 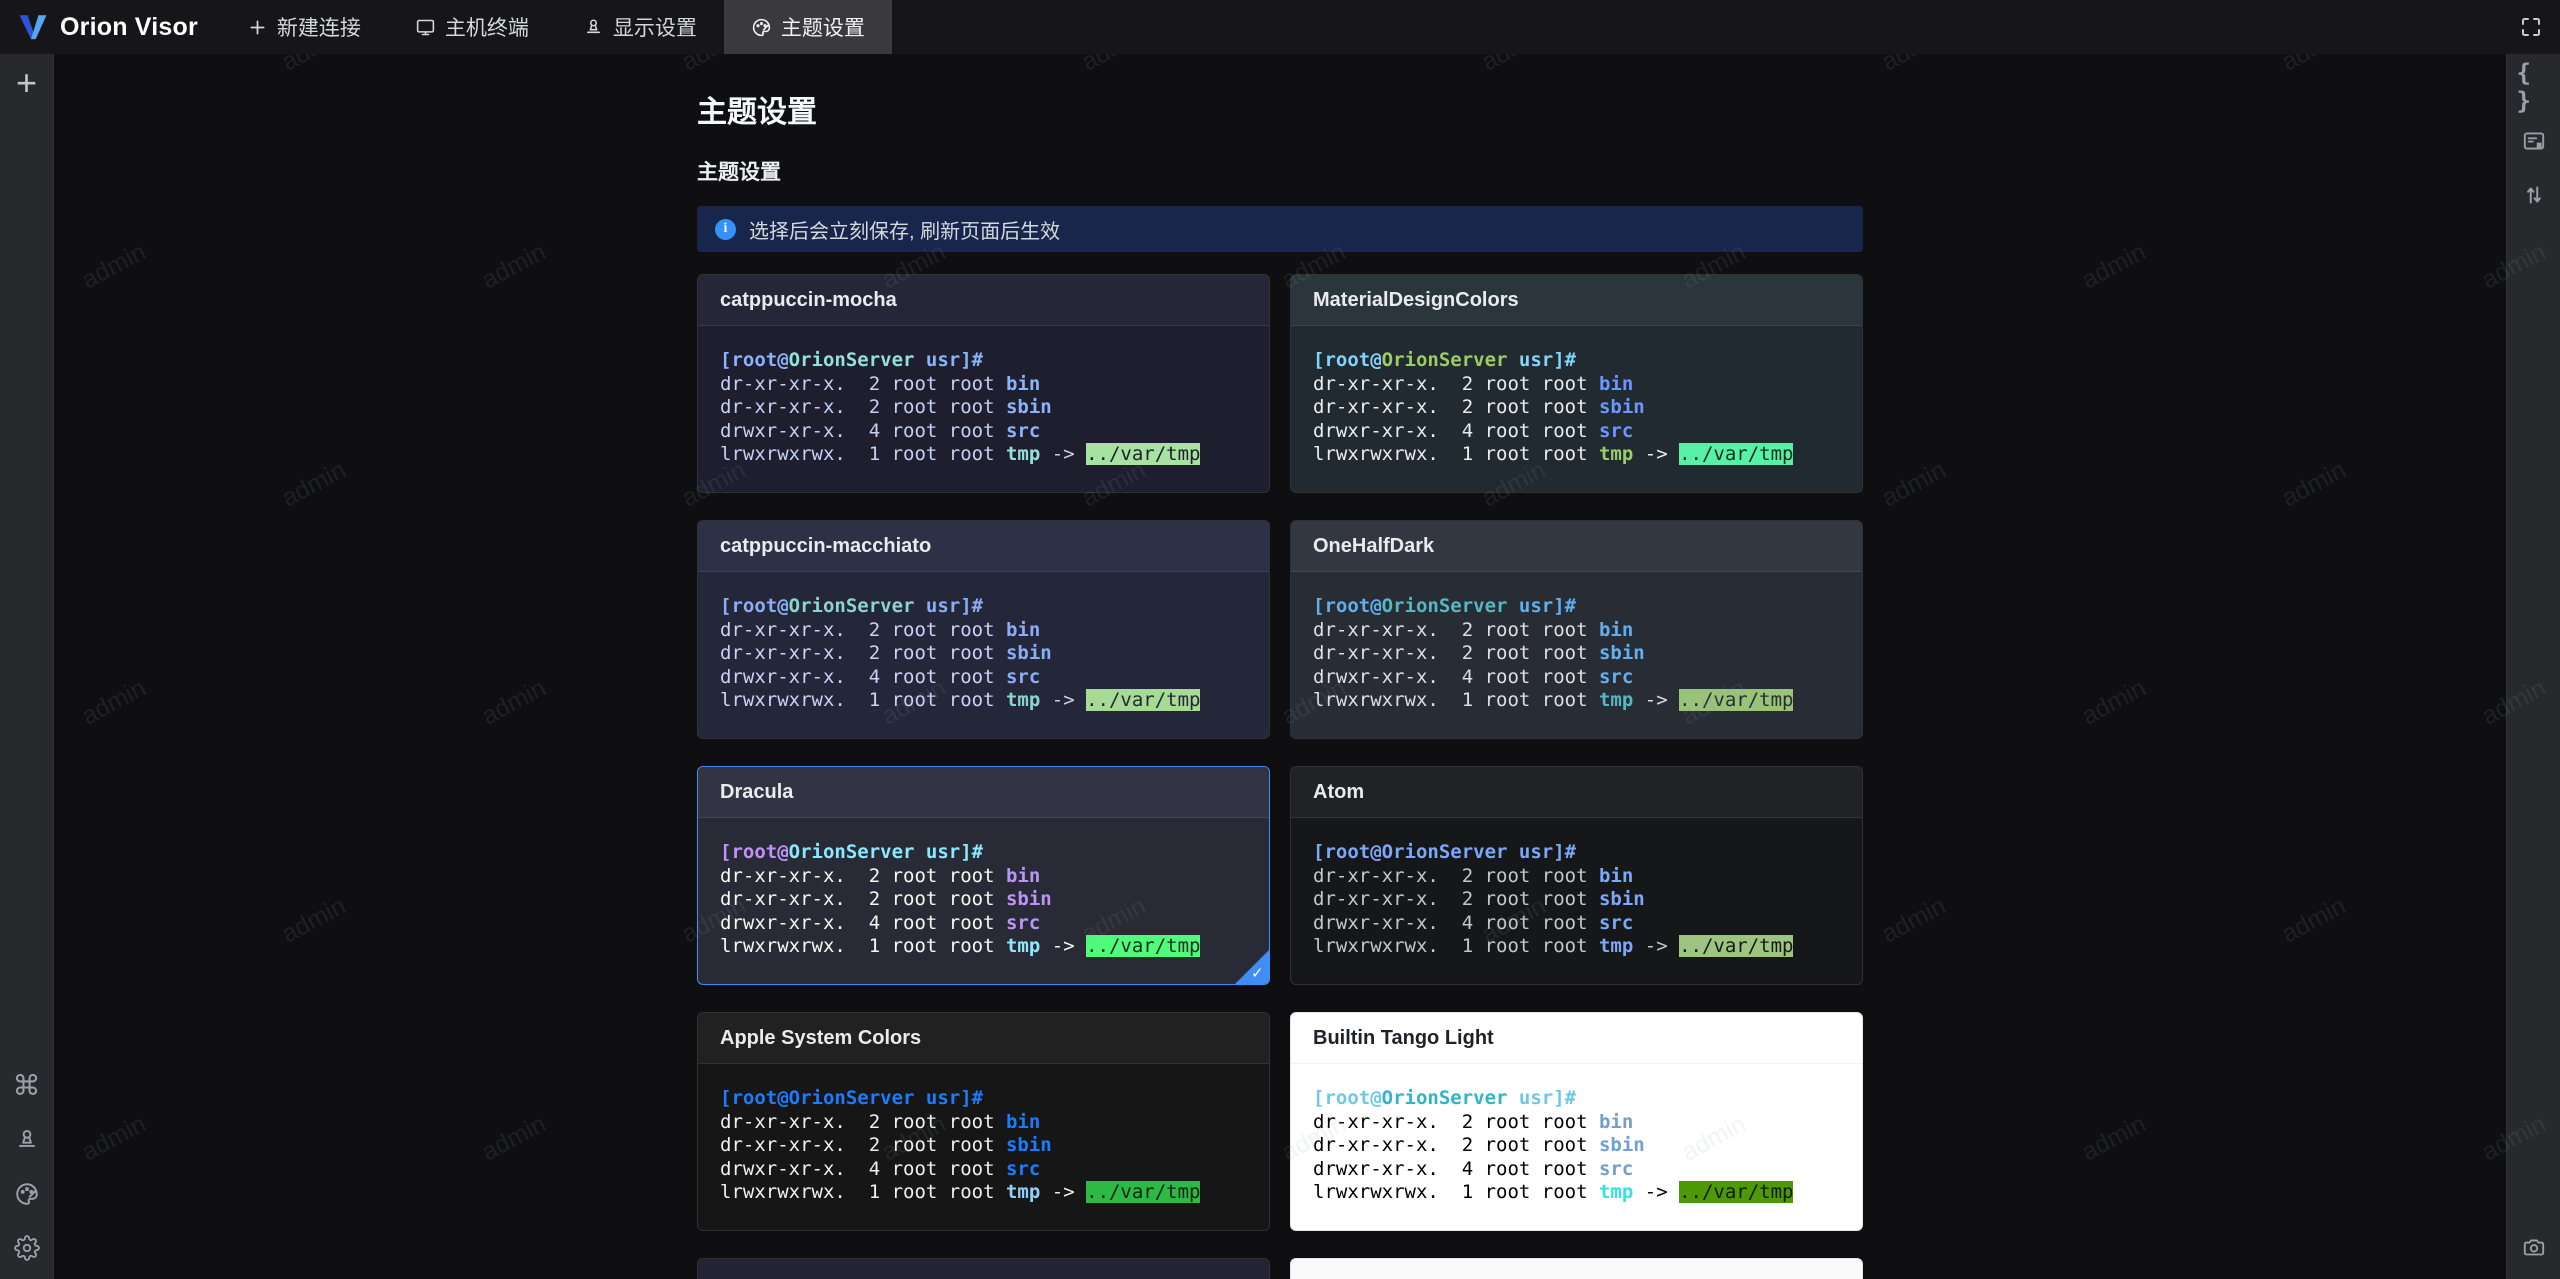 I want to click on brand: Orion Visor, so click(x=110, y=27).